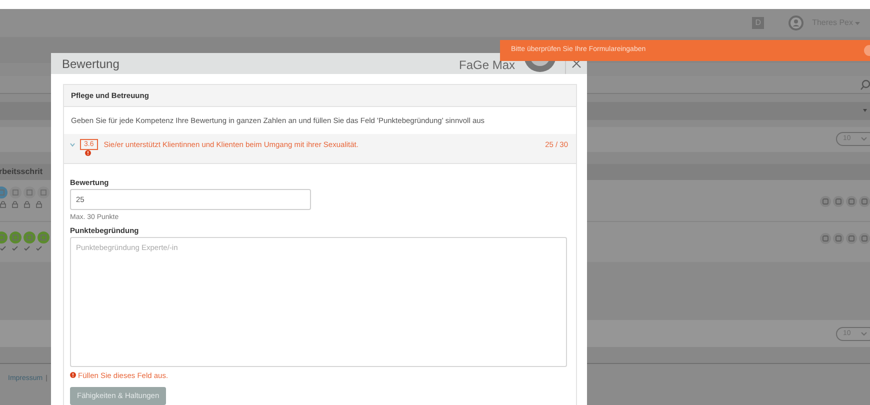 The height and width of the screenshot is (405, 870). I want to click on search-icon, so click(865, 85).